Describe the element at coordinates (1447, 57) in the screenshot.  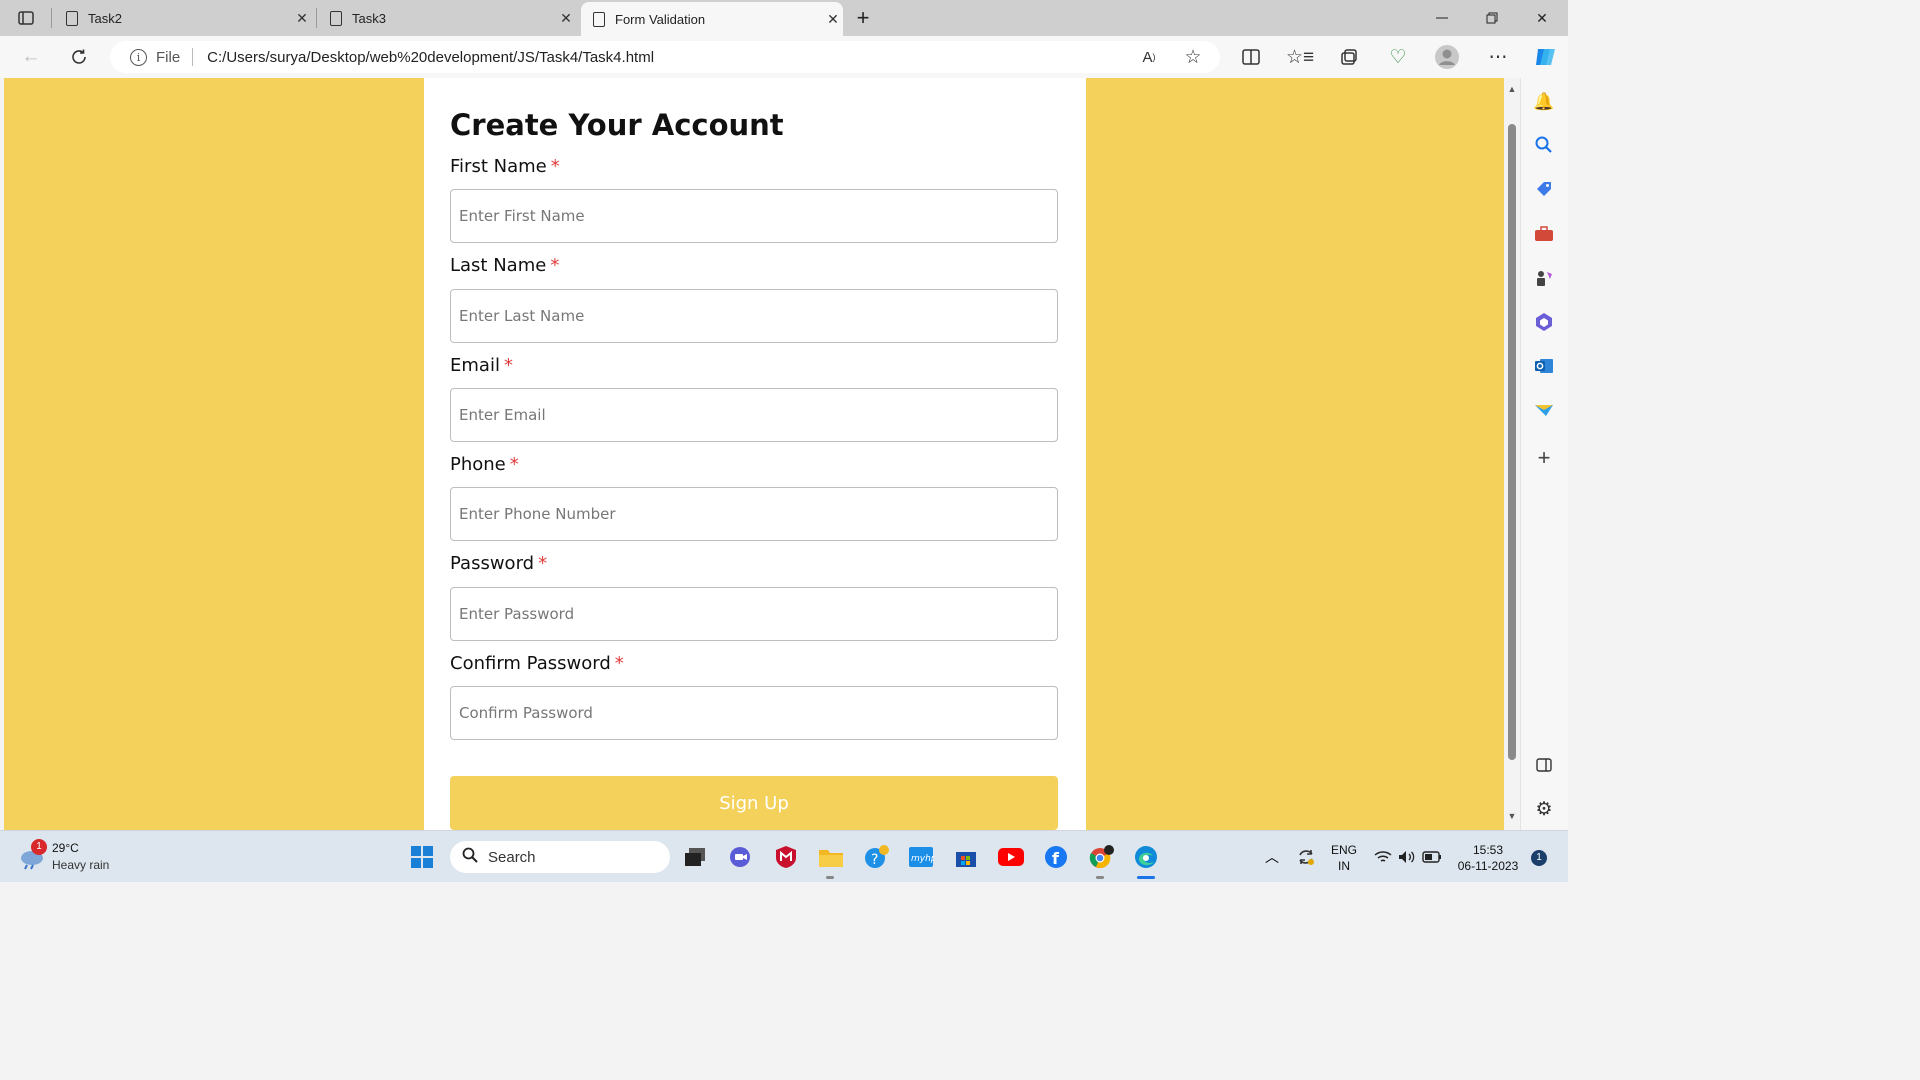
I see `profile-avatar` at that location.